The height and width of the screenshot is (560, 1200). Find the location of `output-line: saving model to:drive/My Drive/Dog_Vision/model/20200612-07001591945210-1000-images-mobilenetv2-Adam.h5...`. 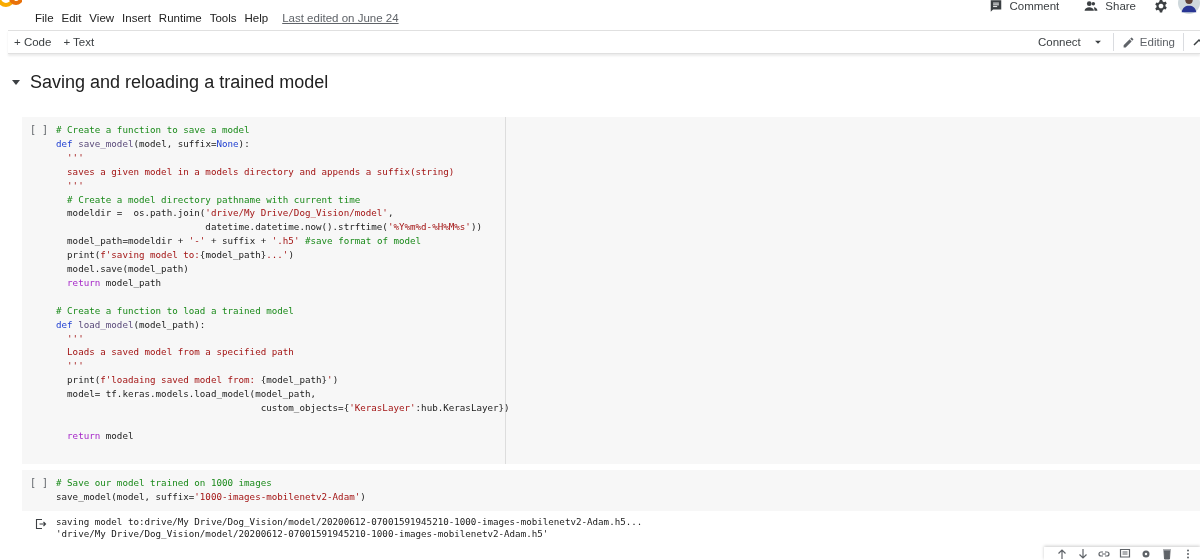

output-line: saving model to:drive/My Drive/Dog_Vision/model/20200612-07001591945210-1000-images-mobilenetv2-Adam.h5... is located at coordinates (349, 522).